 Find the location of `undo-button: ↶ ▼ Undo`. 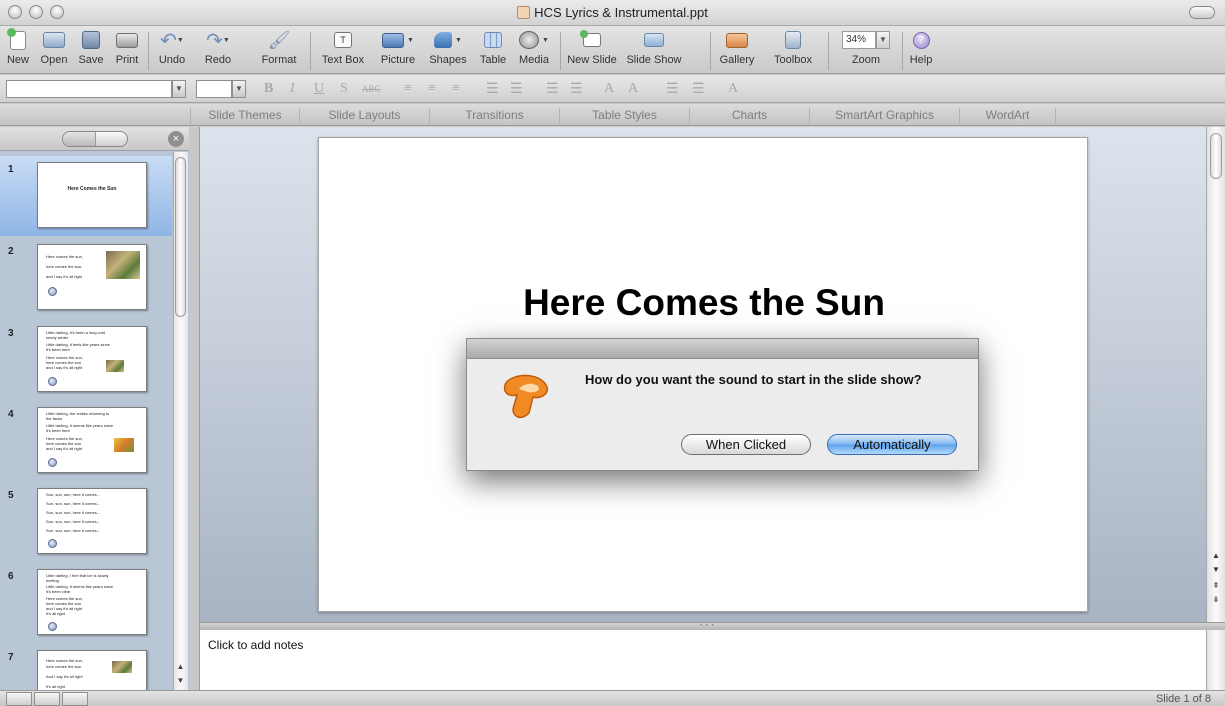

undo-button: ↶ ▼ Undo is located at coordinates (172, 47).